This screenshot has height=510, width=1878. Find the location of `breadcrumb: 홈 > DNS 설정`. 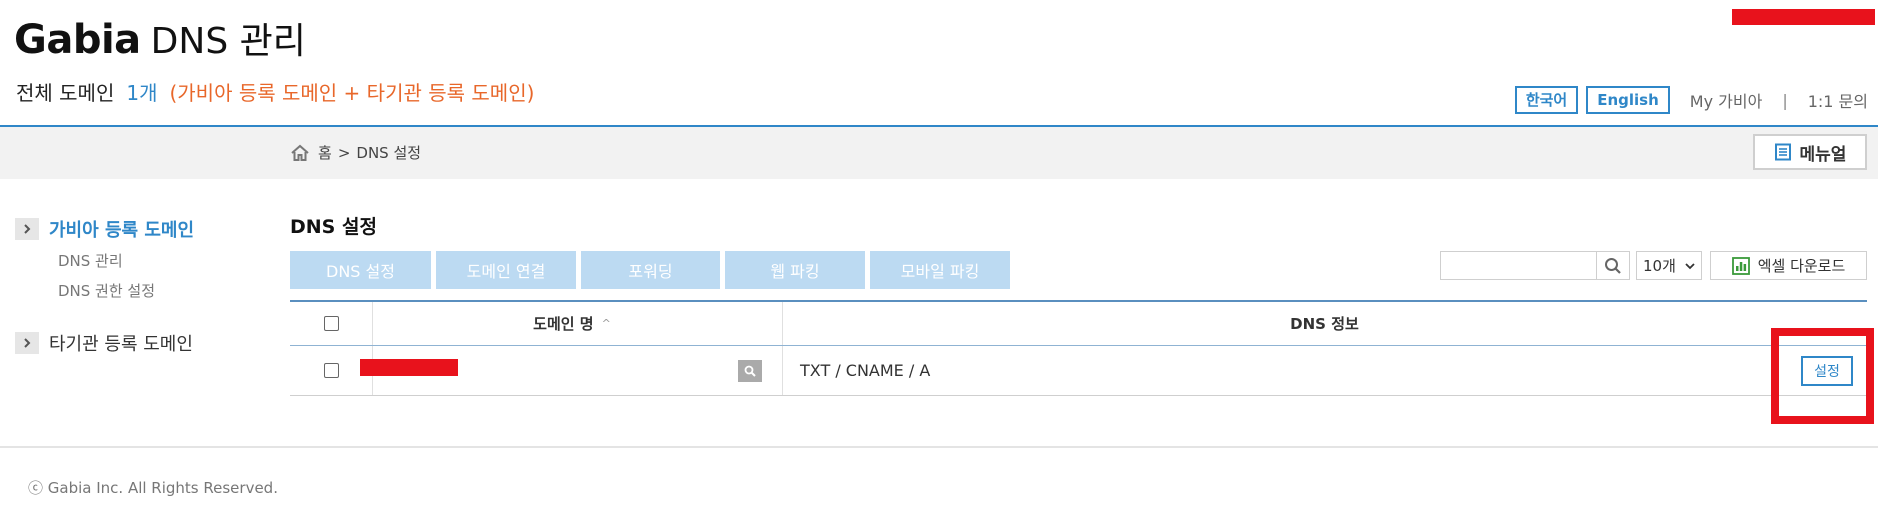

breadcrumb: 홈 > DNS 설정 is located at coordinates (358, 152).